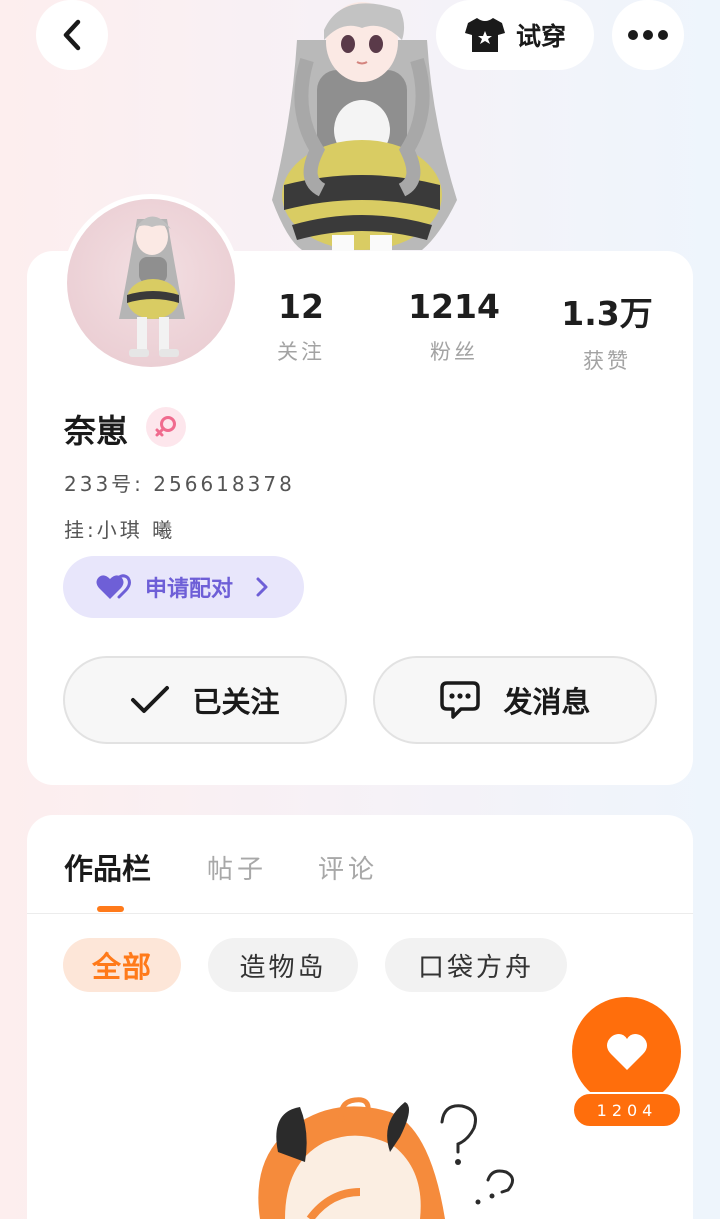 The width and height of the screenshot is (720, 1219). I want to click on user-note-line: 挂:小琪 曦, so click(120, 530).